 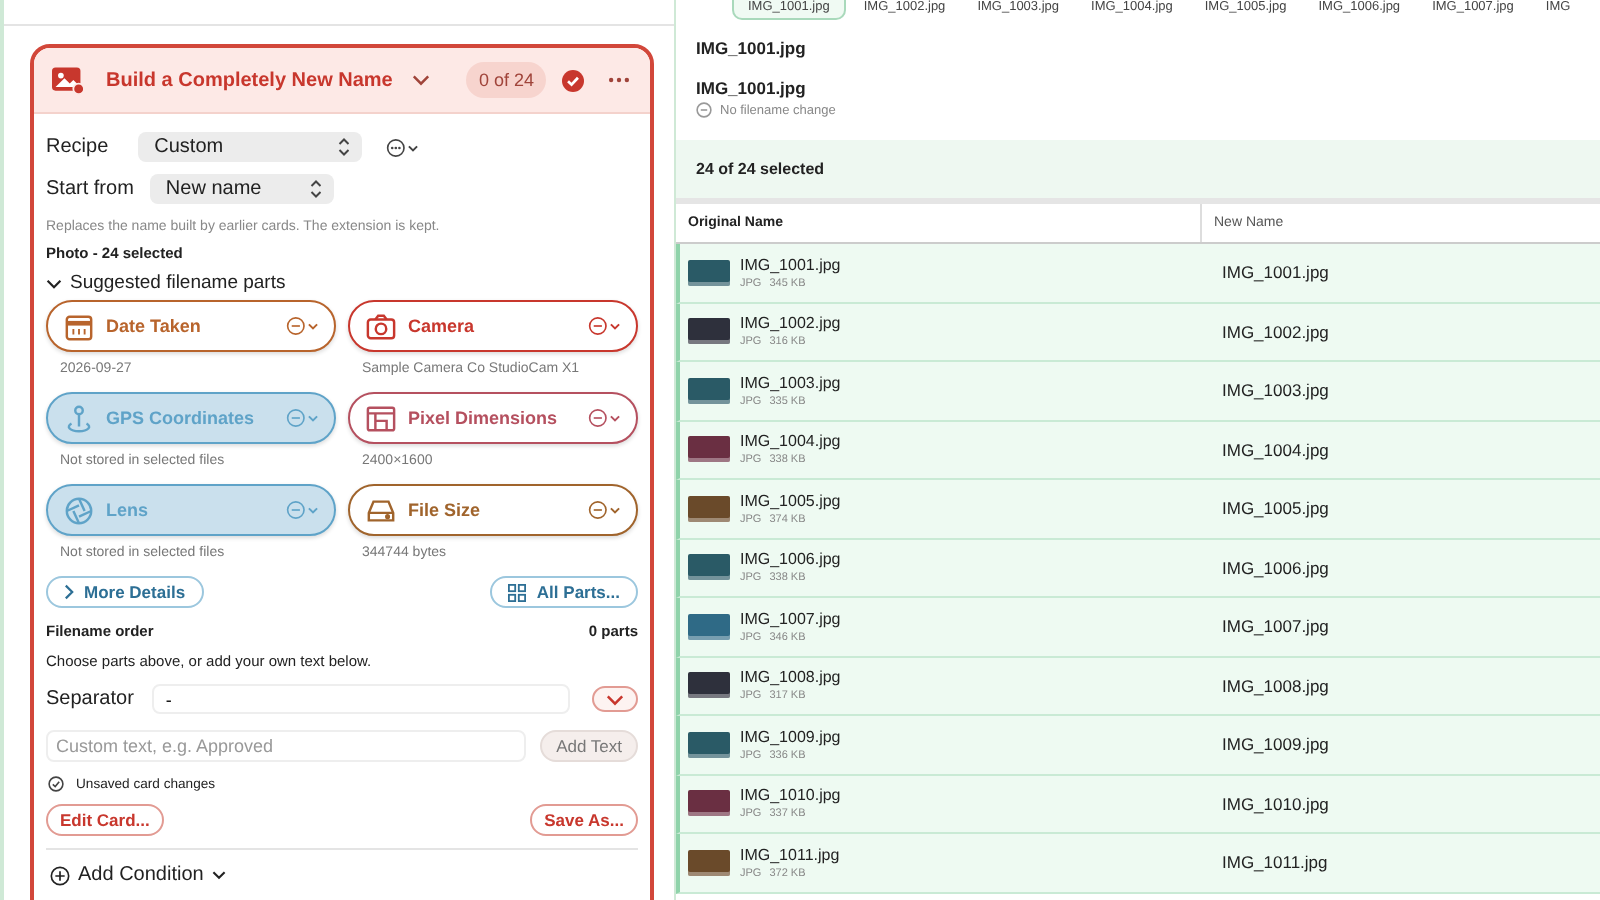 I want to click on camera-icon, so click(x=381, y=326).